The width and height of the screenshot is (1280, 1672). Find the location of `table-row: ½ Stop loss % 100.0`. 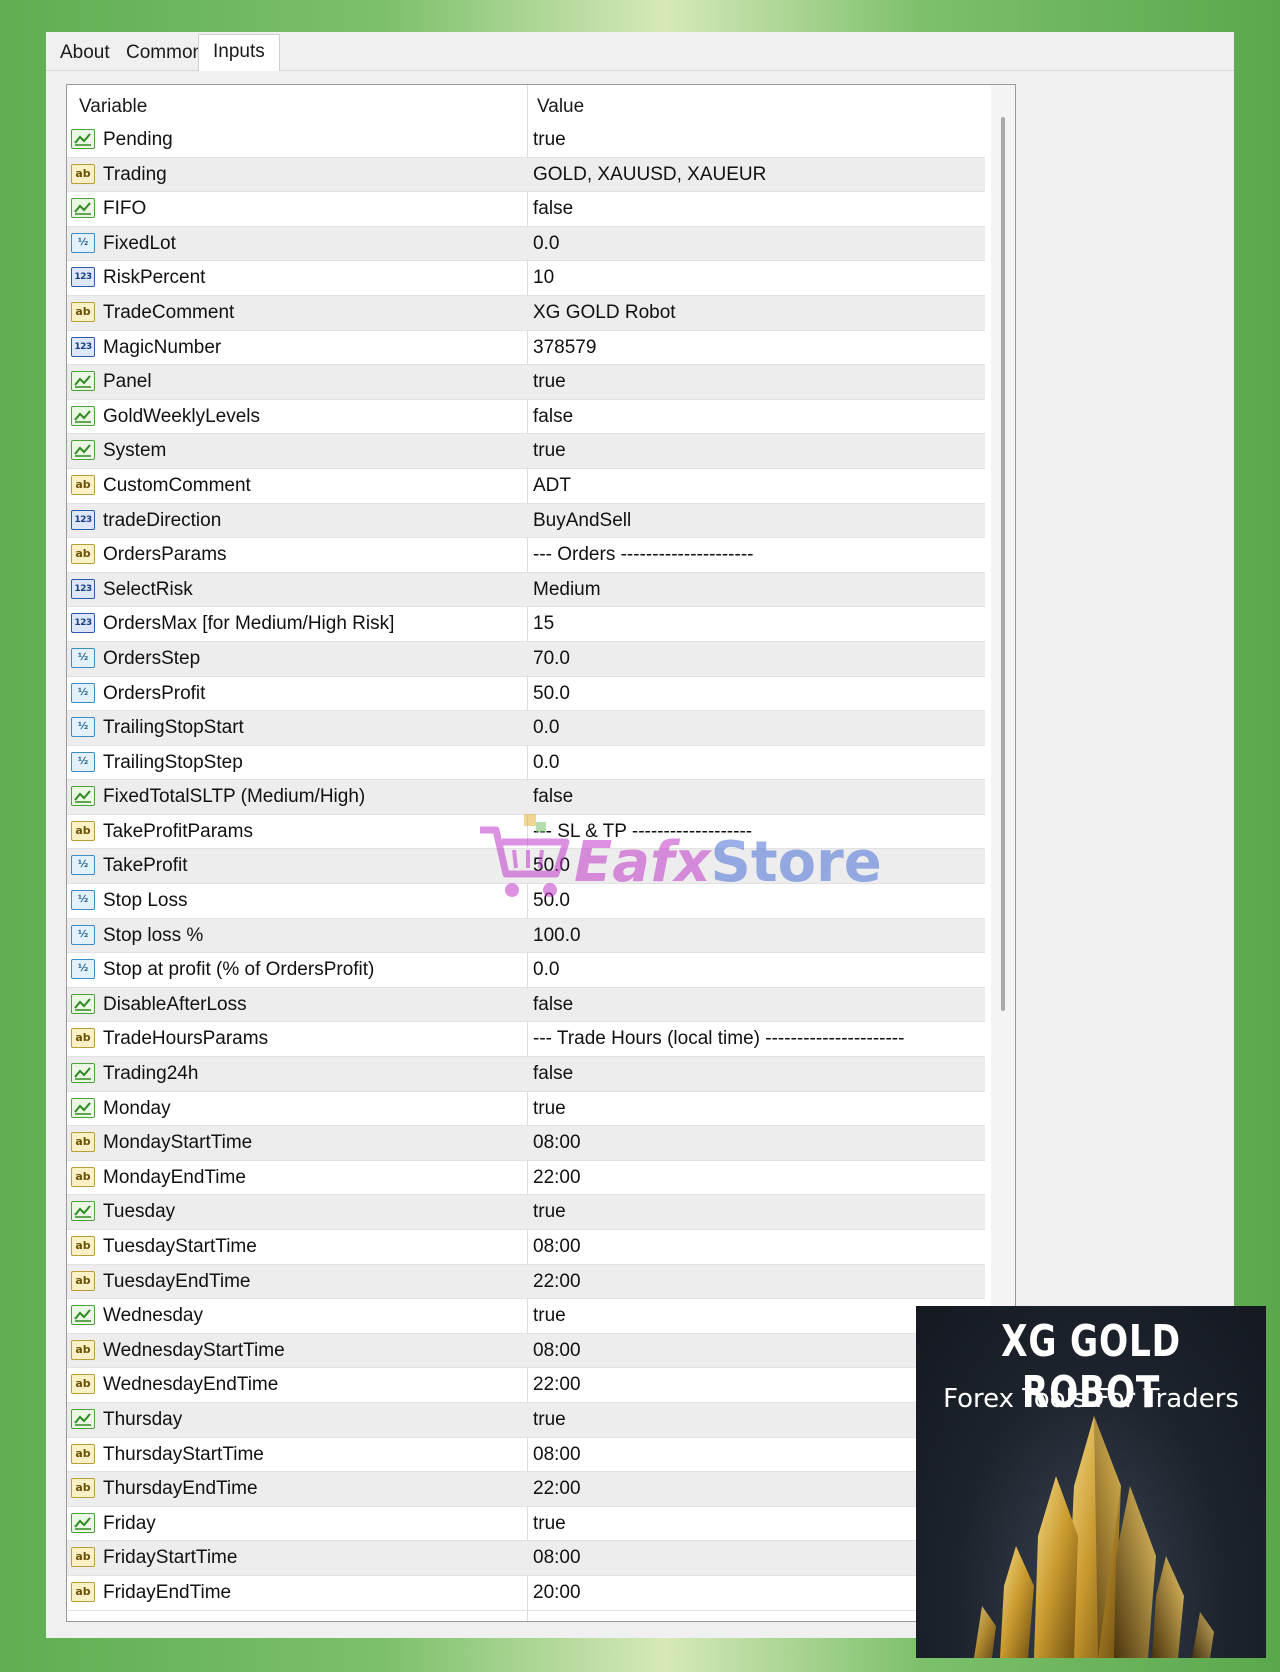

table-row: ½ Stop loss % 100.0 is located at coordinates (526, 936).